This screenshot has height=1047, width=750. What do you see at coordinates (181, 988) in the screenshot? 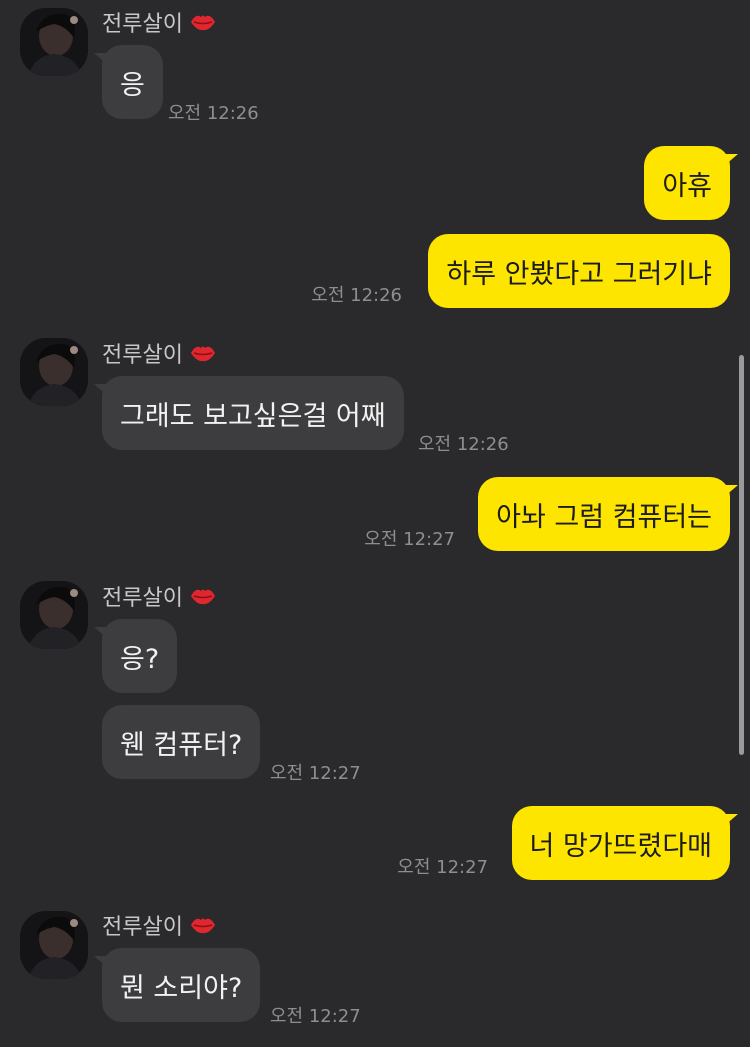
I see `message-text: 뭔 소리야?` at bounding box center [181, 988].